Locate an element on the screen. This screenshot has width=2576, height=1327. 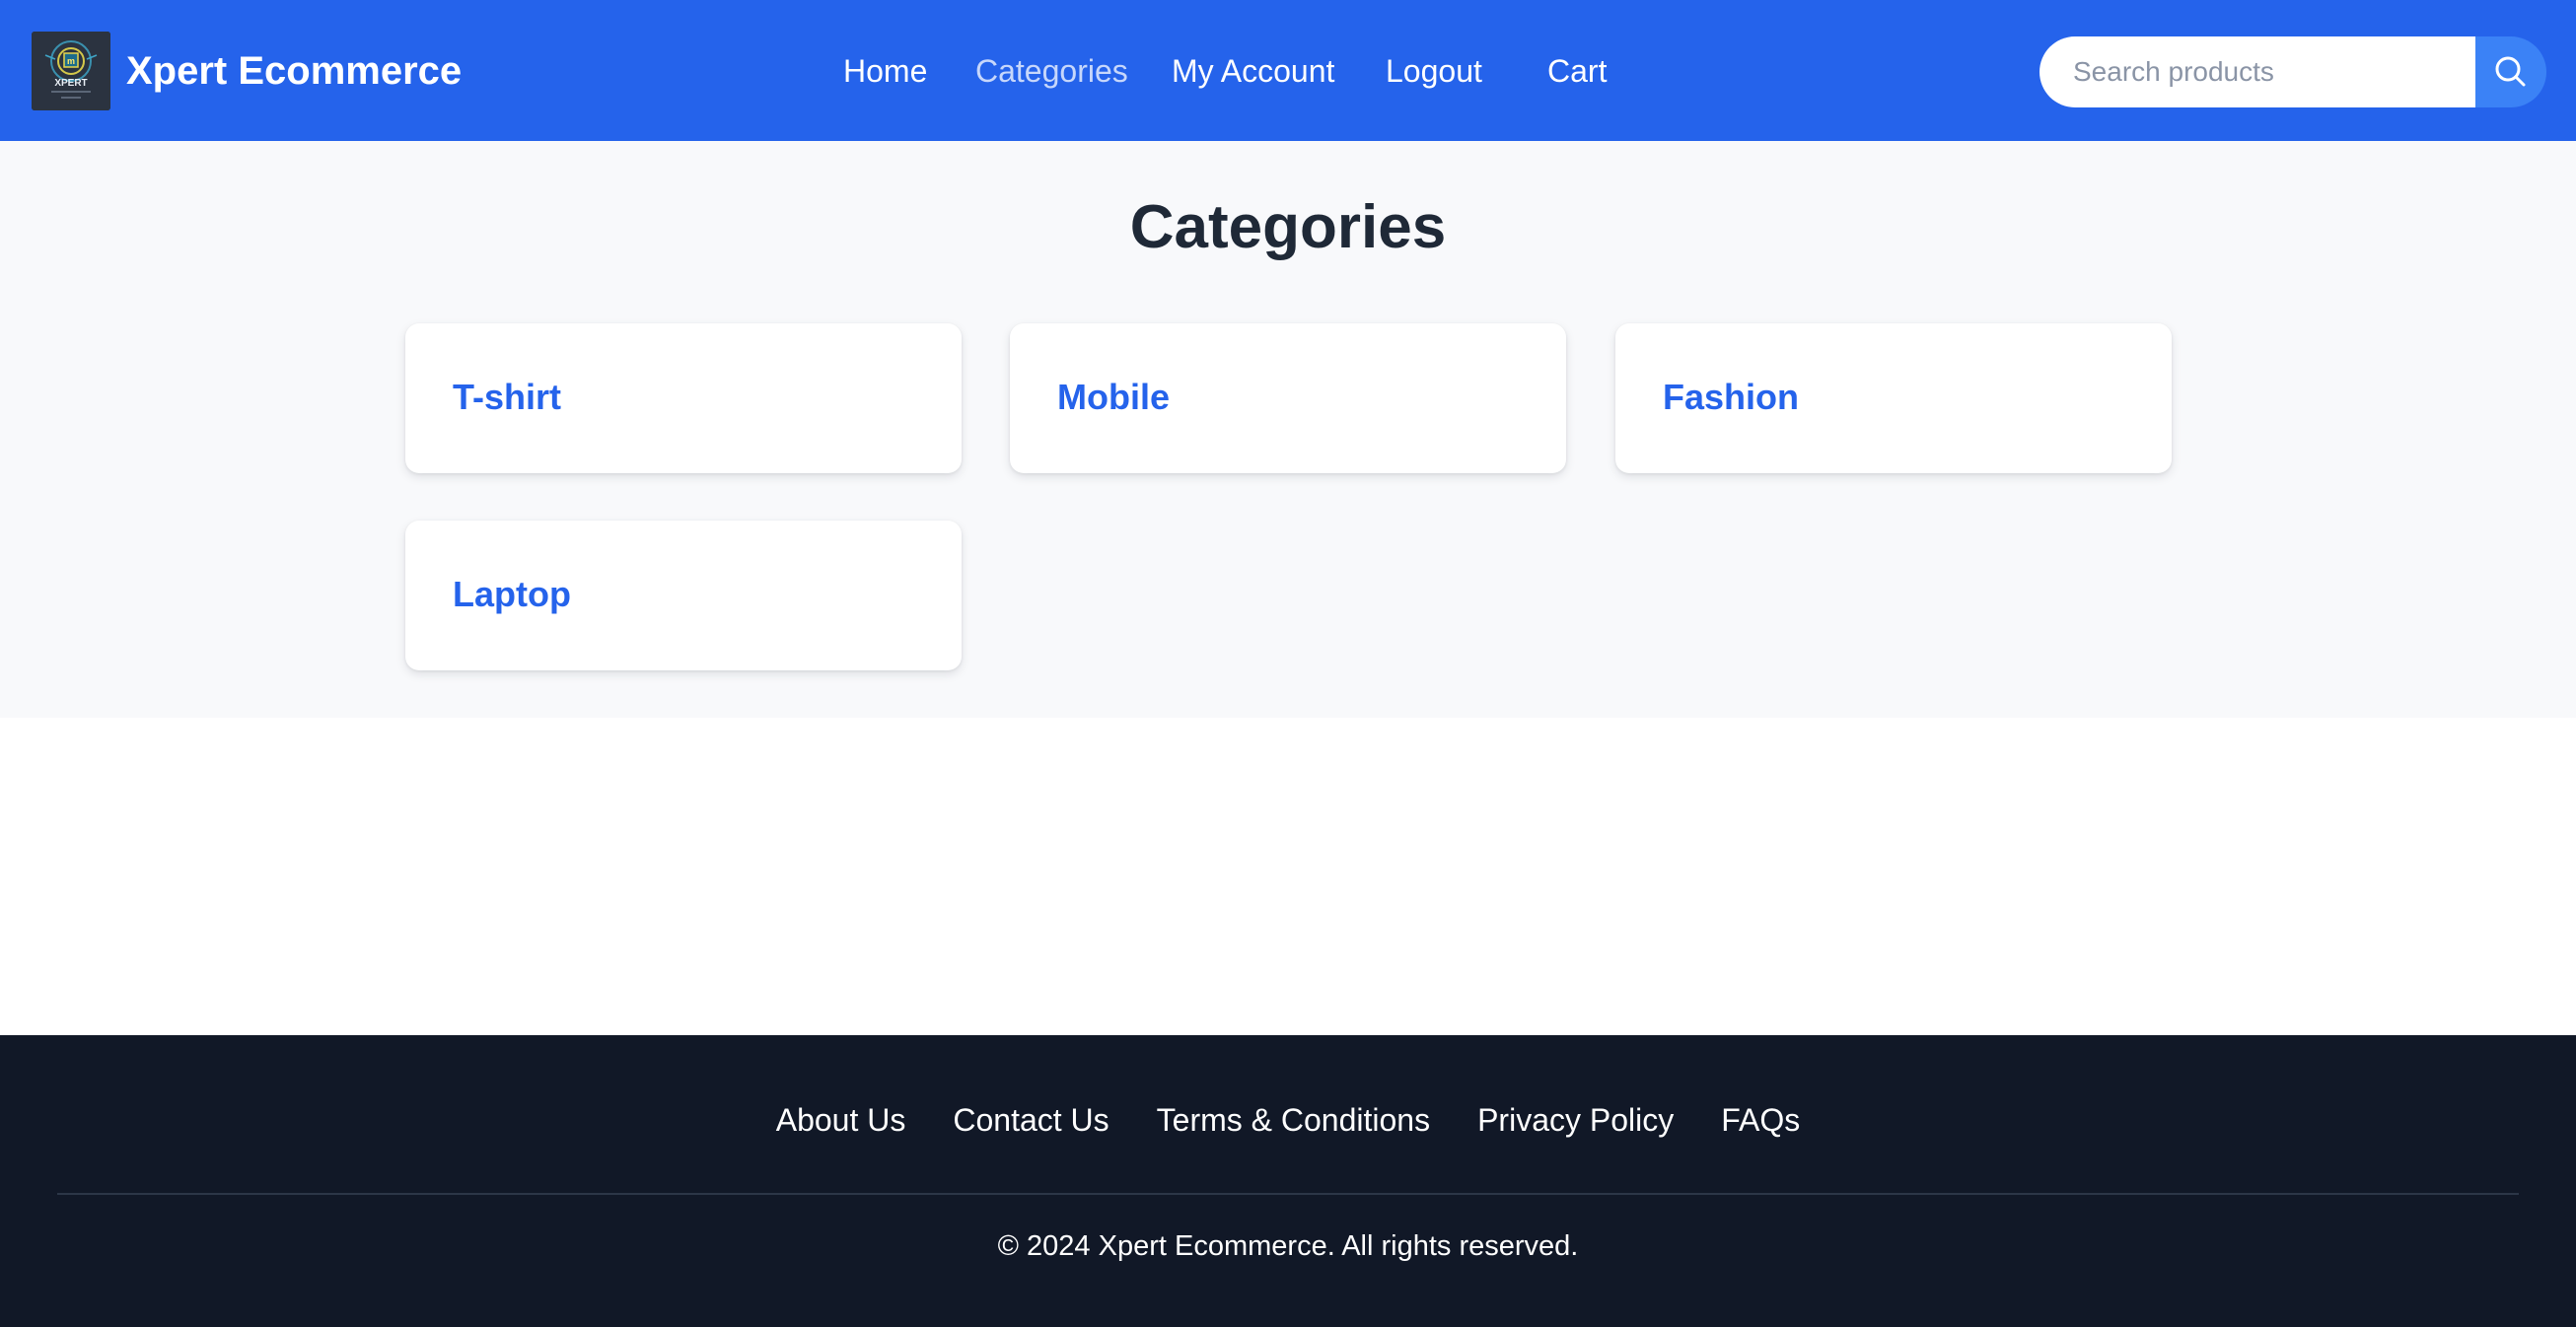
xpert-logo-icon: m XPERT is located at coordinates (71, 71).